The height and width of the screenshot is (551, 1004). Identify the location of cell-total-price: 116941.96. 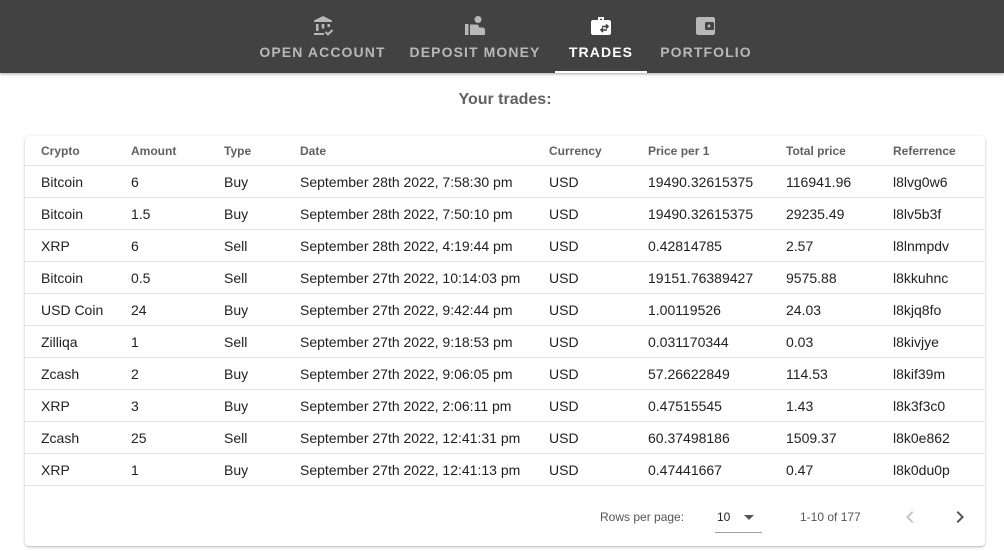
(819, 181).